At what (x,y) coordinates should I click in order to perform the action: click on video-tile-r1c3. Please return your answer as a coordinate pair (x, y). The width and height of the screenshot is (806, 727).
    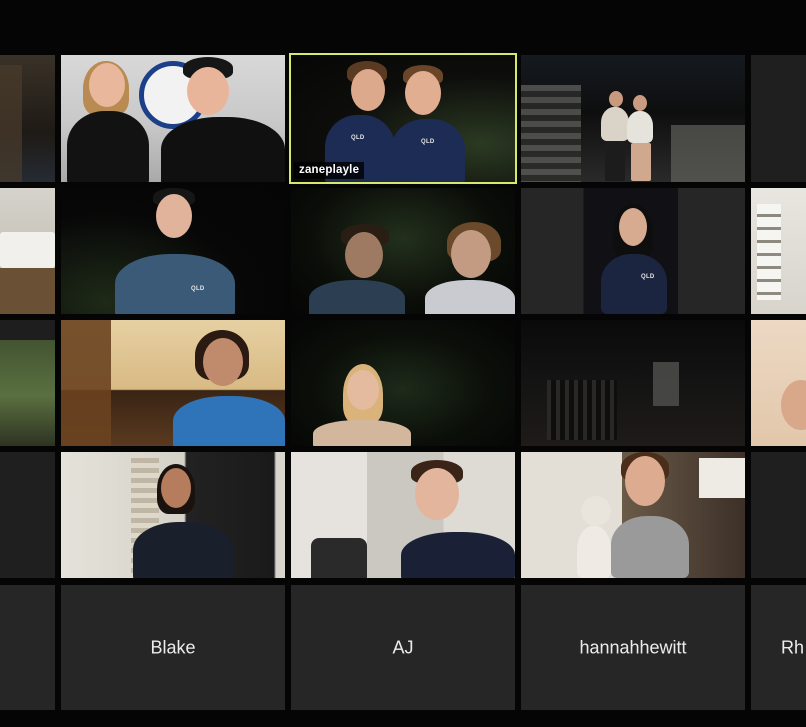
    Looking at the image, I should click on (633, 118).